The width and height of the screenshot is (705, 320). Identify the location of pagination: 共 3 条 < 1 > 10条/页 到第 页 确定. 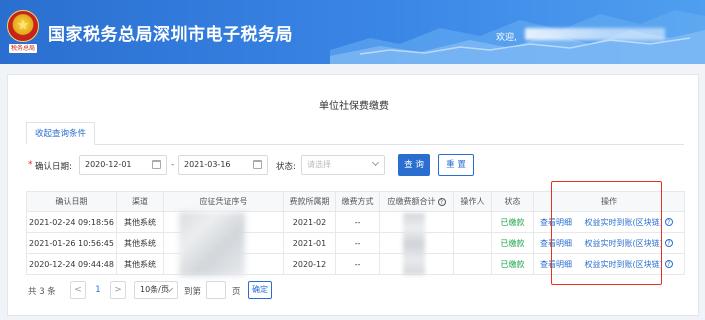
(226, 291).